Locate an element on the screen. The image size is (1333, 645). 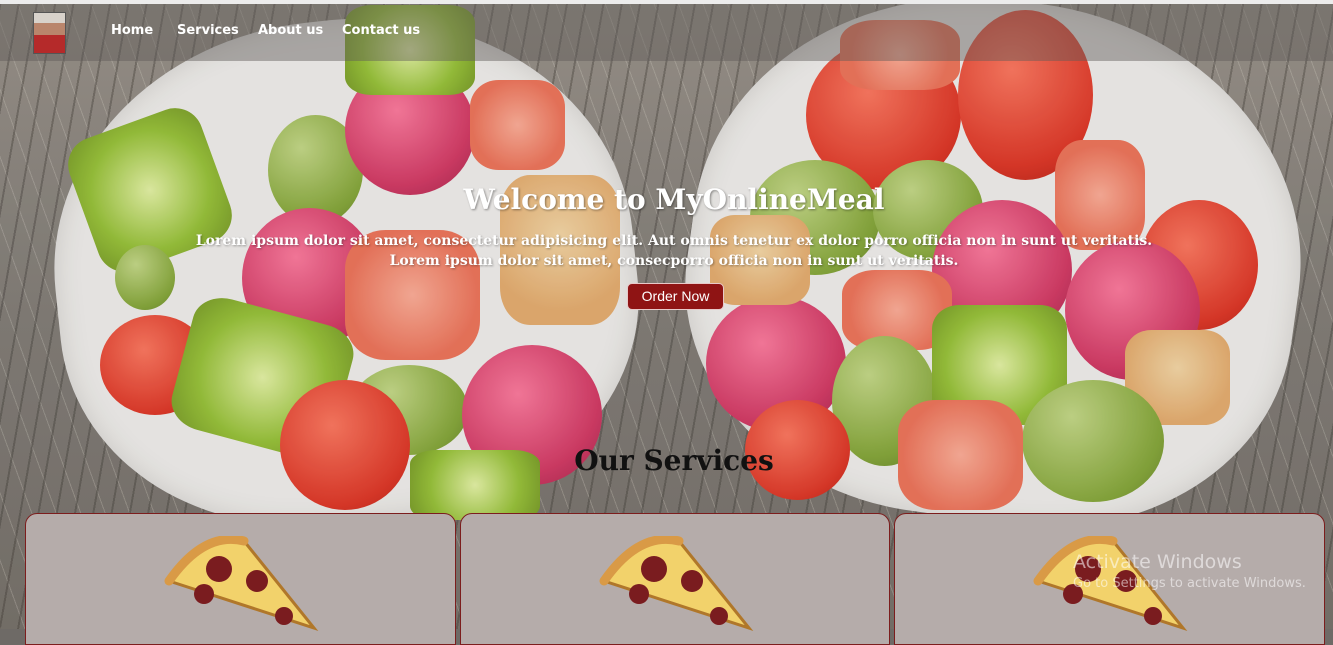
nav-link-about-us: About us is located at coordinates (290, 30).